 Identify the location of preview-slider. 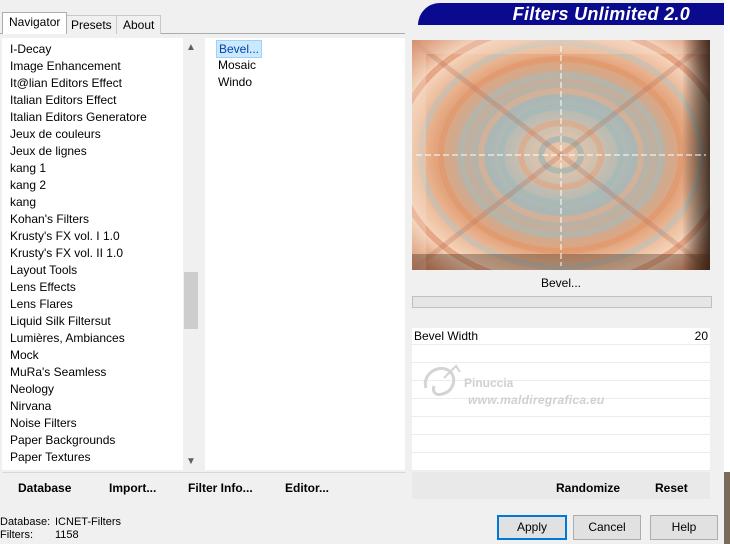
(562, 302).